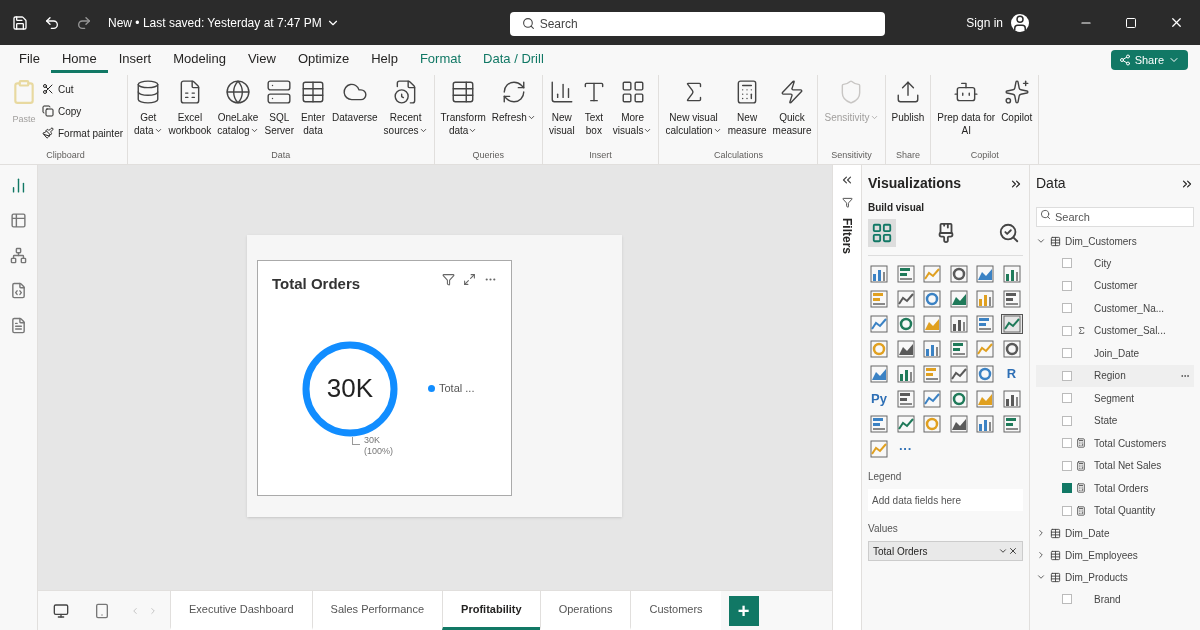 Image resolution: width=1200 pixels, height=630 pixels. What do you see at coordinates (279, 108) in the screenshot?
I see `ribbon-button: SQL Server` at bounding box center [279, 108].